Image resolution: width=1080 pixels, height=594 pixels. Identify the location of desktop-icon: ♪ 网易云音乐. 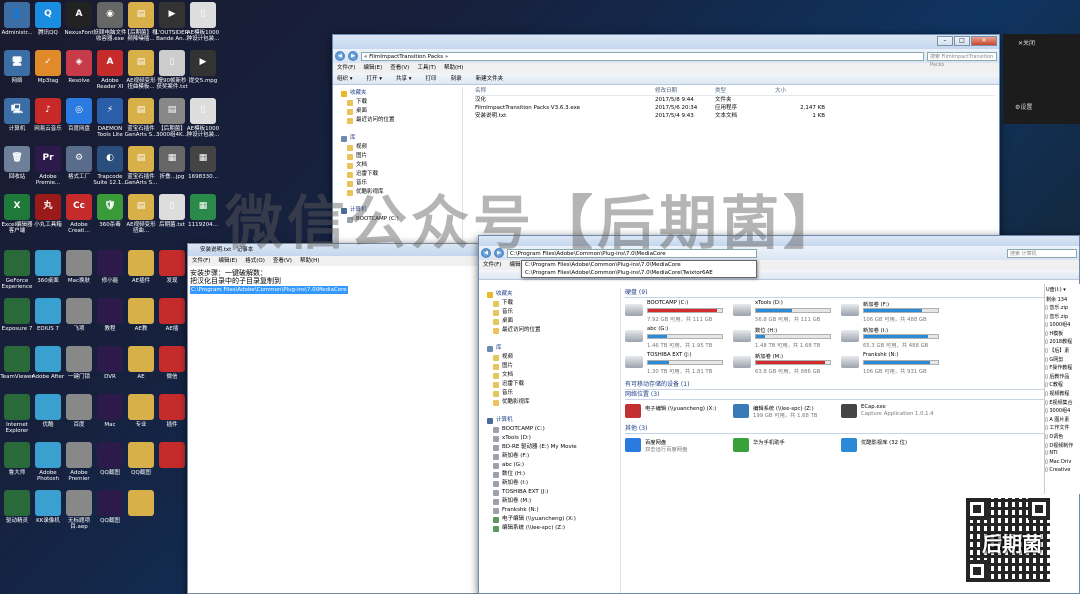
(48, 122).